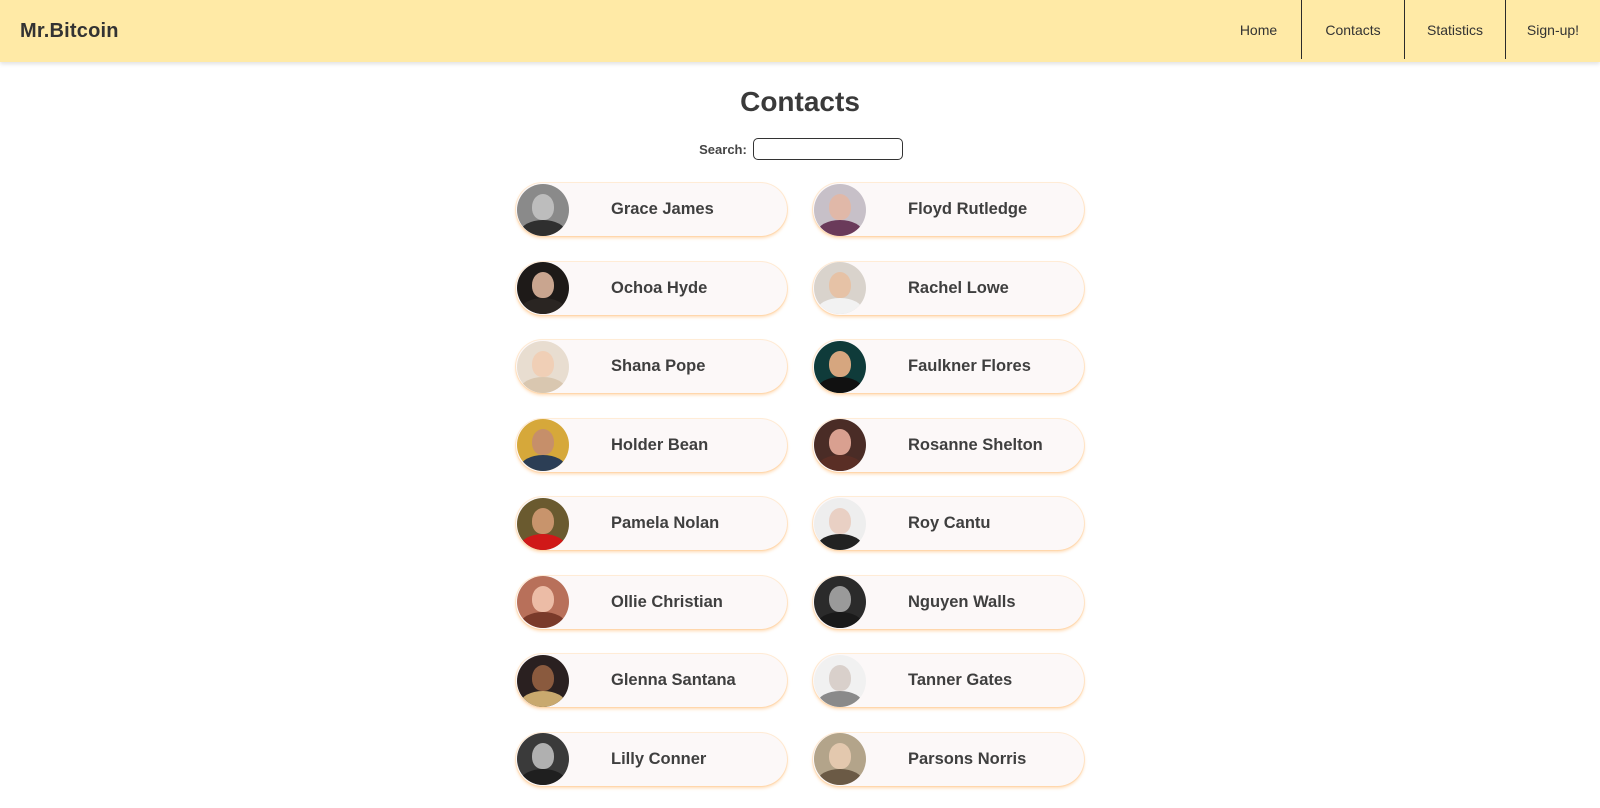 The width and height of the screenshot is (1600, 808). What do you see at coordinates (662, 209) in the screenshot?
I see `contact-name: Grace James` at bounding box center [662, 209].